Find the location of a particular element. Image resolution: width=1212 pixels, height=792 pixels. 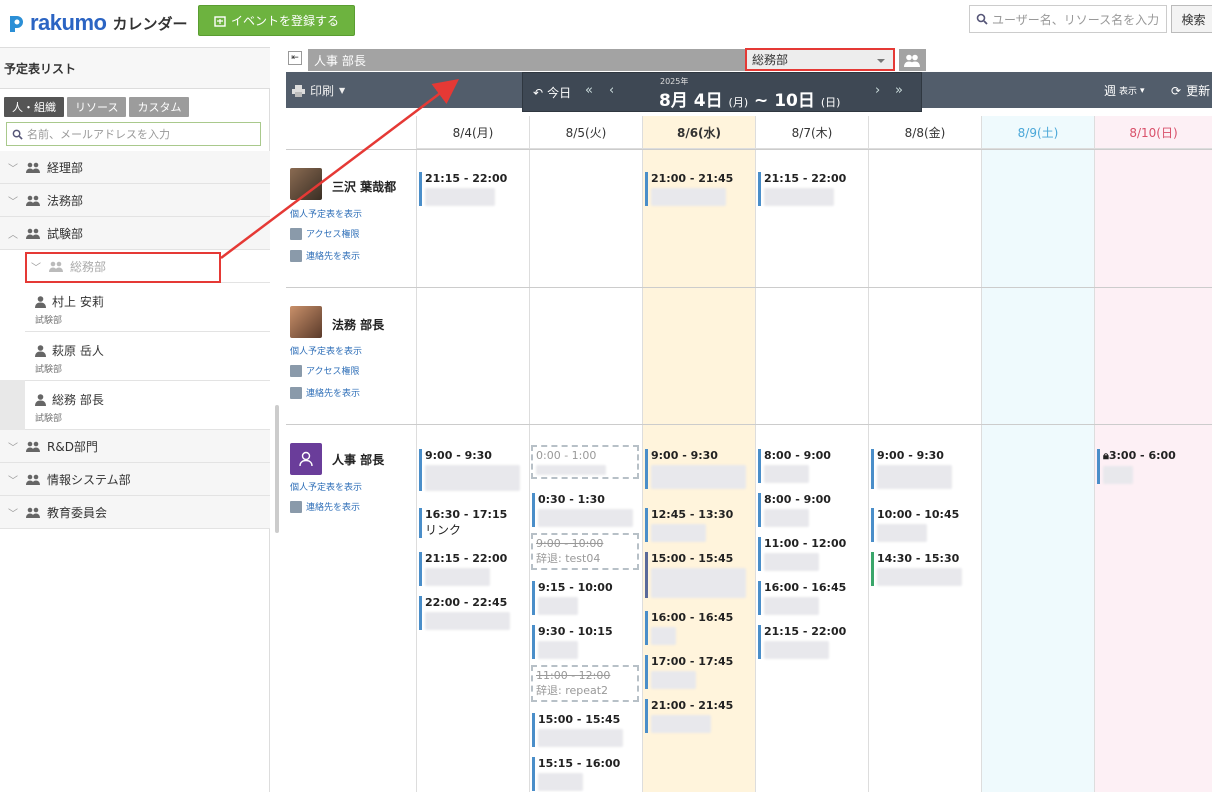

member-item: 村上 安莉 試験部 is located at coordinates (147, 307).